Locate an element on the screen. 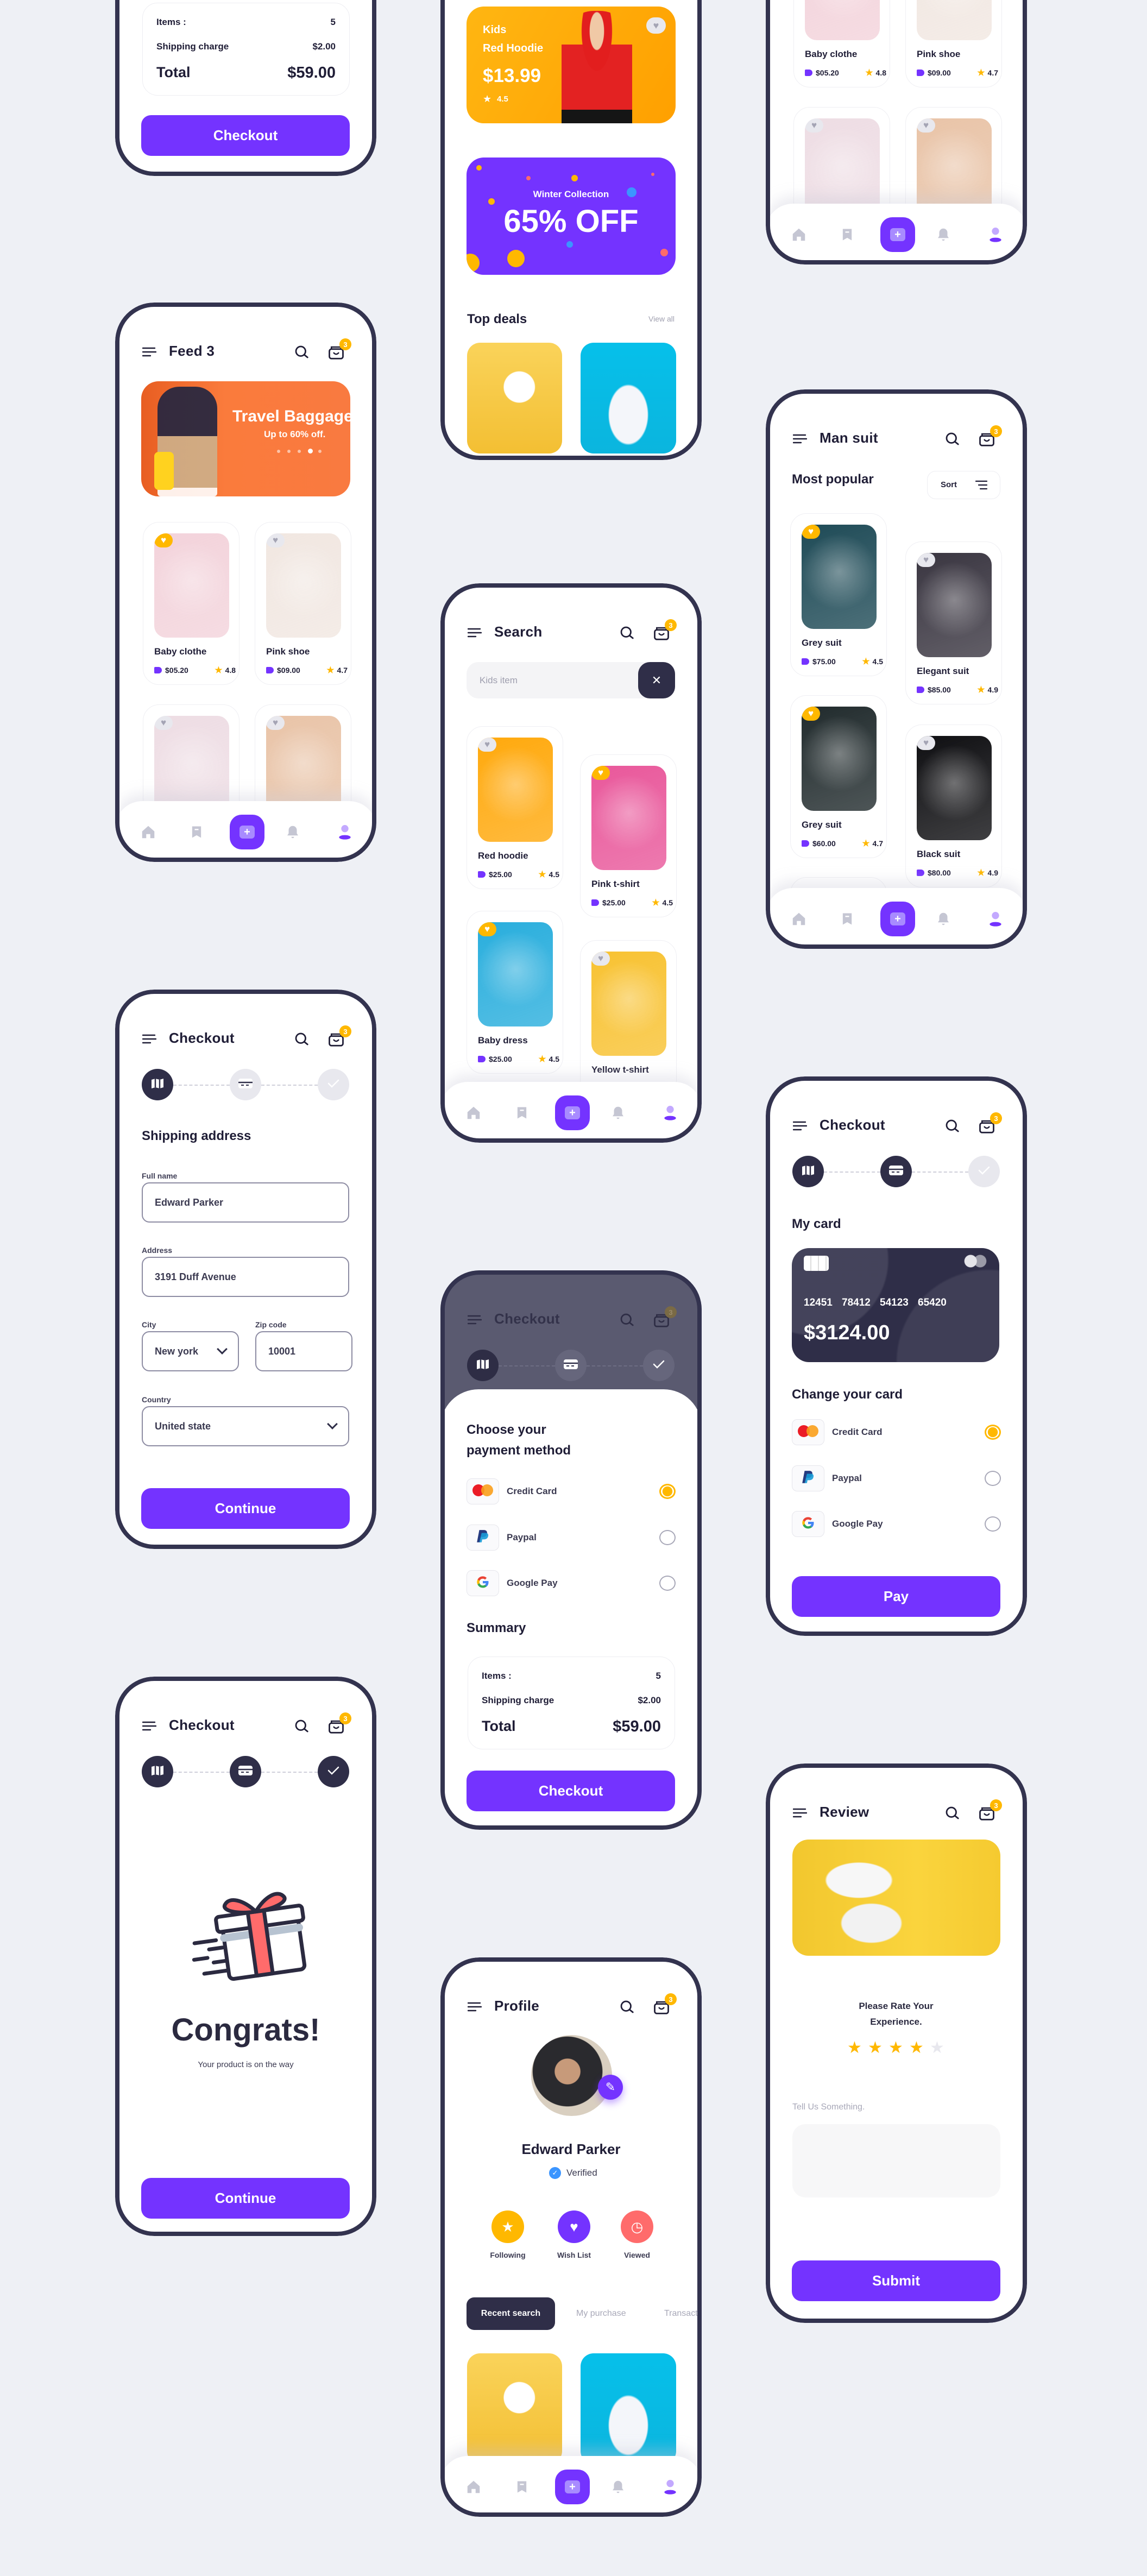  product-card: ♥ Black suit $80.00 ★ 4.9 is located at coordinates (953, 806).